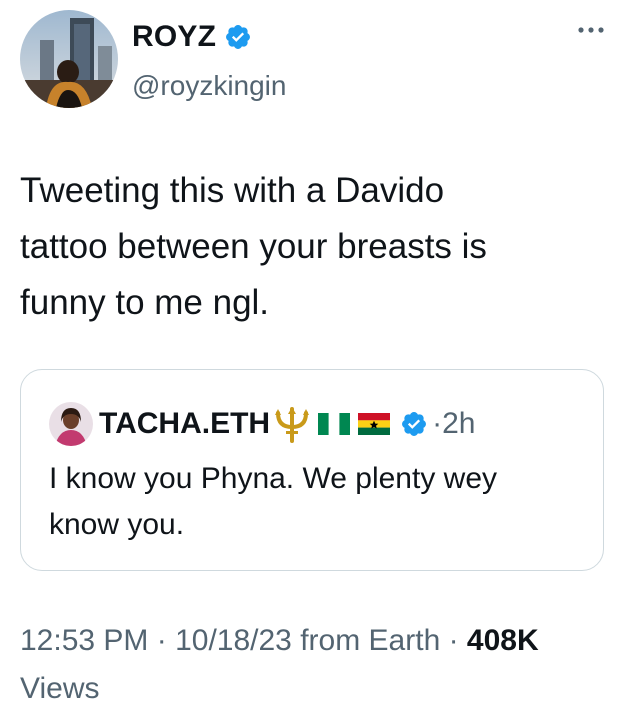 The width and height of the screenshot is (629, 715). Describe the element at coordinates (503, 640) in the screenshot. I see `views-count: 408K` at that location.